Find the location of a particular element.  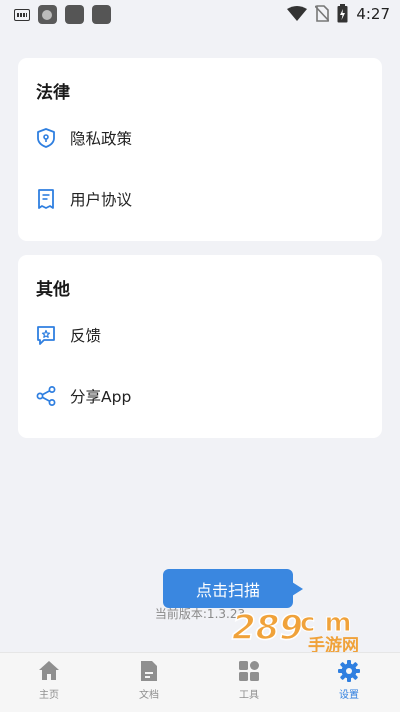

nav-documents: 文档 is located at coordinates (149, 680).